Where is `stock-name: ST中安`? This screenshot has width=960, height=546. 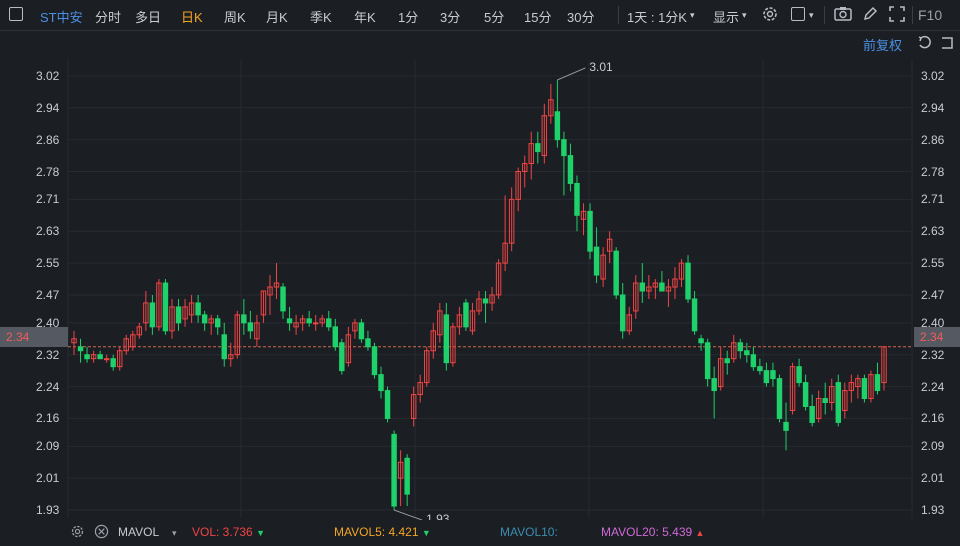 stock-name: ST中安 is located at coordinates (61, 16).